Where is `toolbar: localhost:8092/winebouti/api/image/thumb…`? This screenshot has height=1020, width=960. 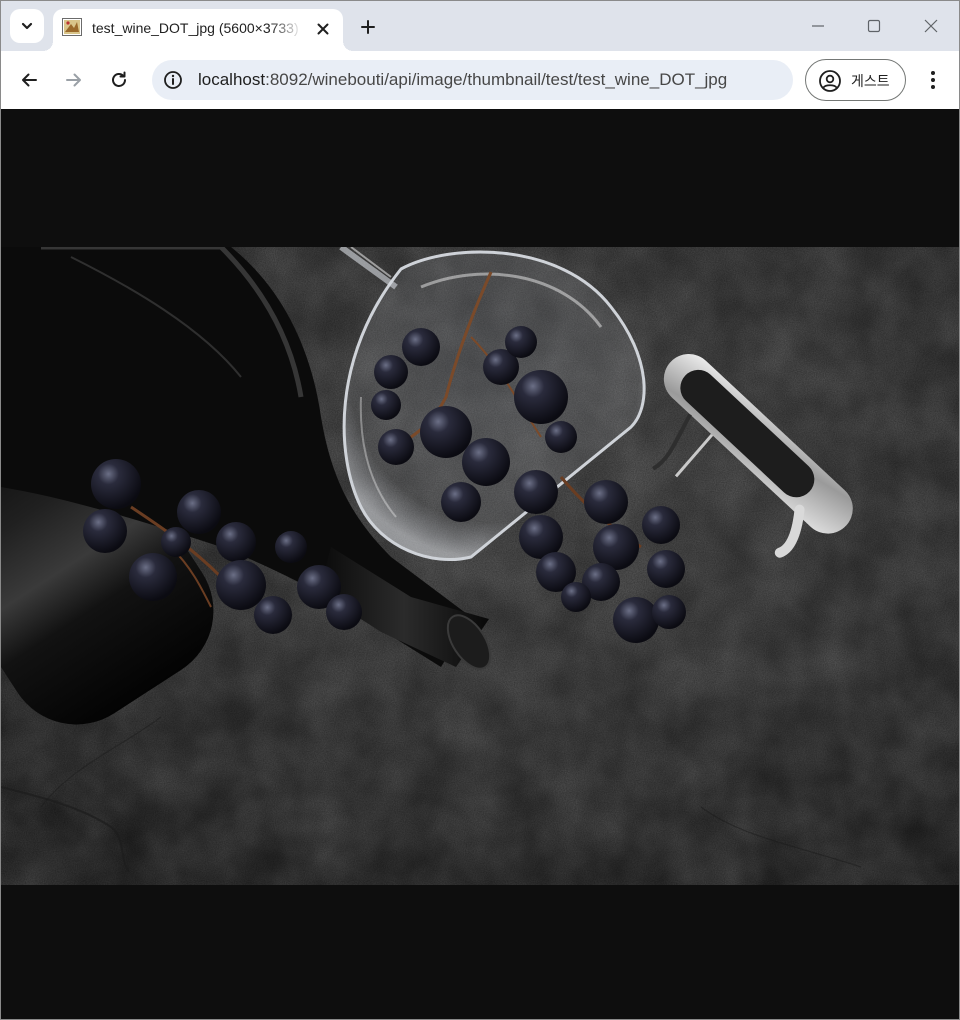
toolbar: localhost:8092/winebouti/api/image/thumb… is located at coordinates (480, 80).